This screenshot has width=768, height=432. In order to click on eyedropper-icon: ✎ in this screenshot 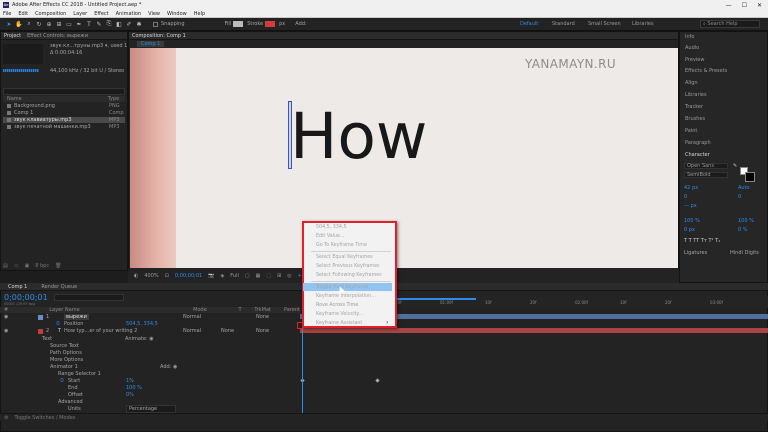, I will do `click(735, 166)`.